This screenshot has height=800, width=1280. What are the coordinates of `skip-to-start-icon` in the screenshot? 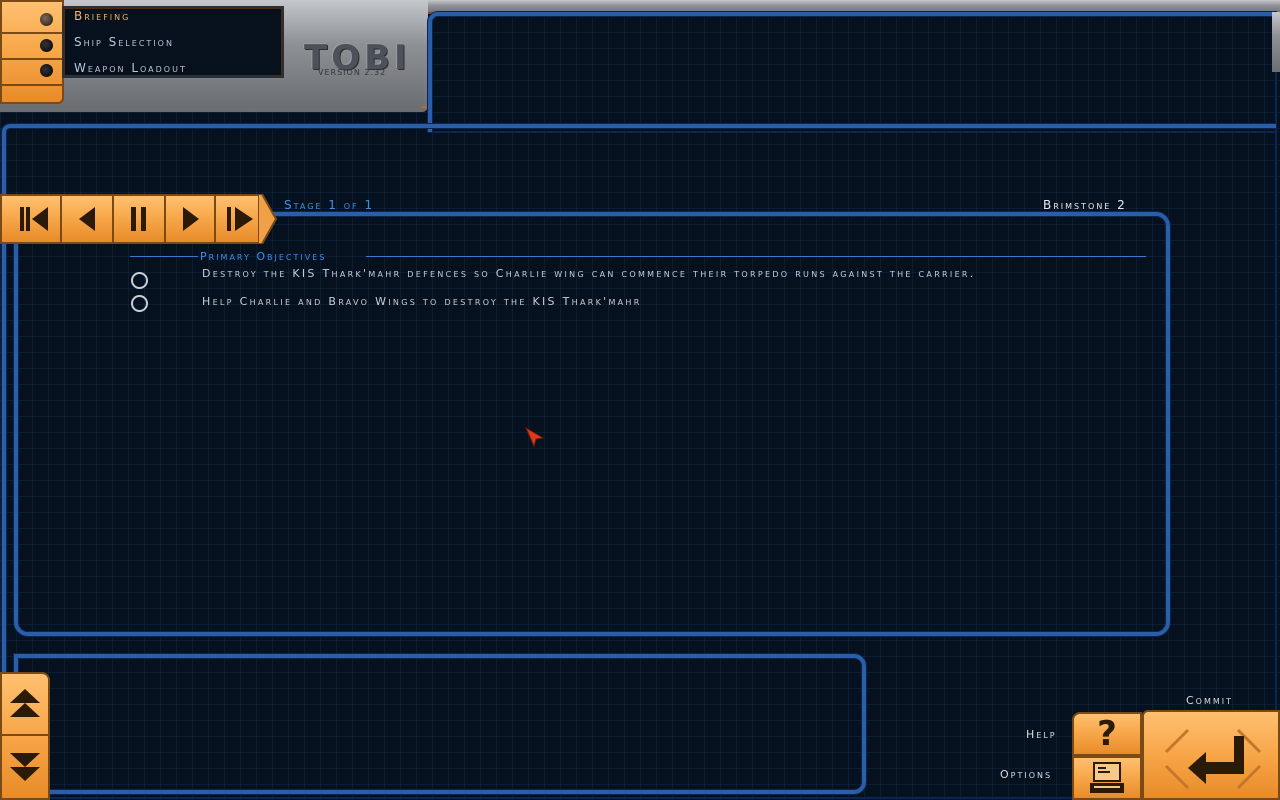 It's located at (34, 219).